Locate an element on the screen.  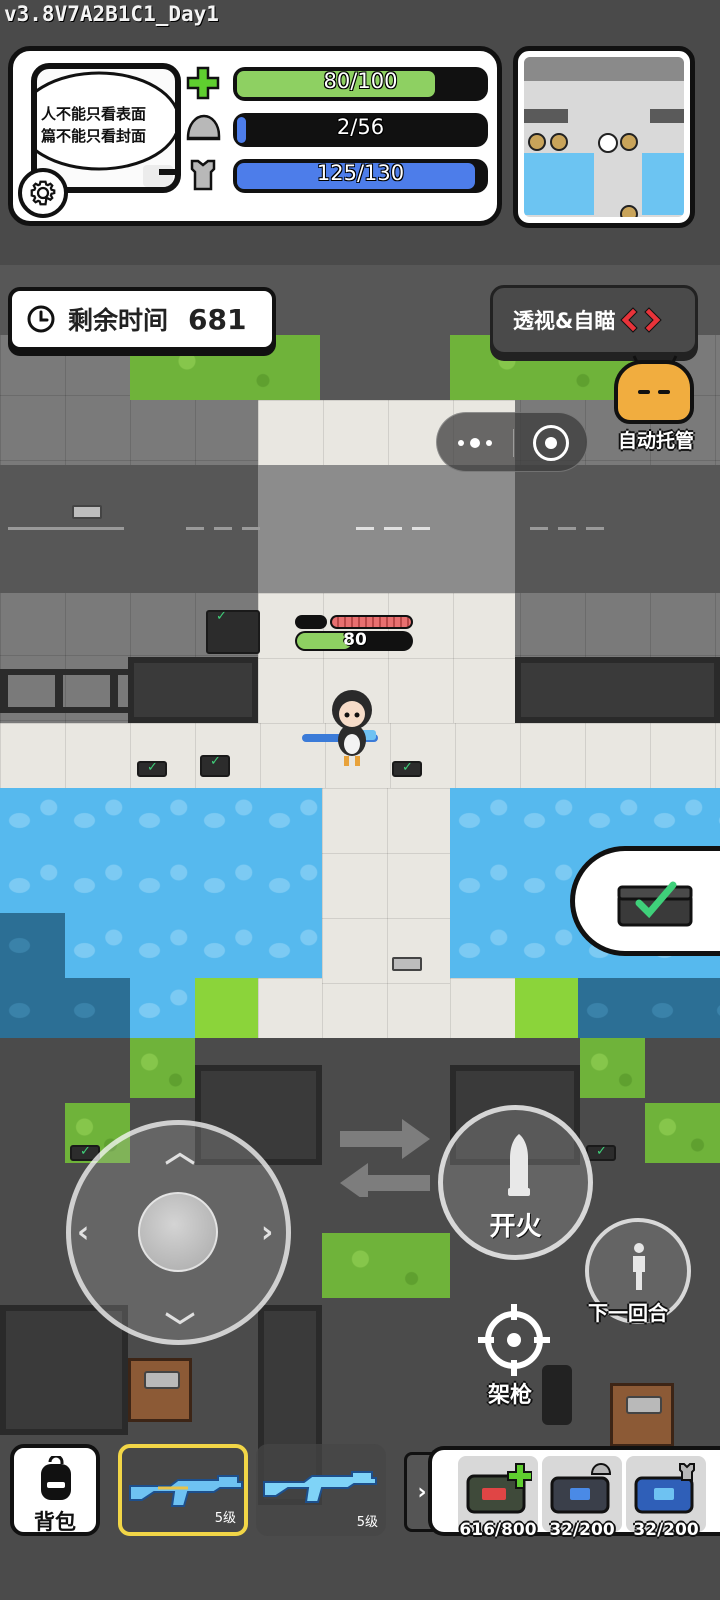
player-character is located at coordinates (340, 728).